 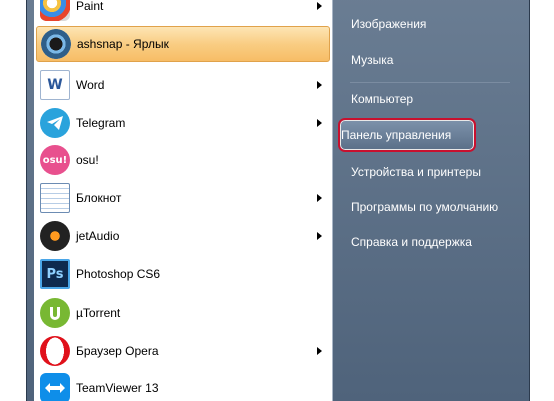 I want to click on menu-item-pictures: Изображения, so click(x=388, y=24).